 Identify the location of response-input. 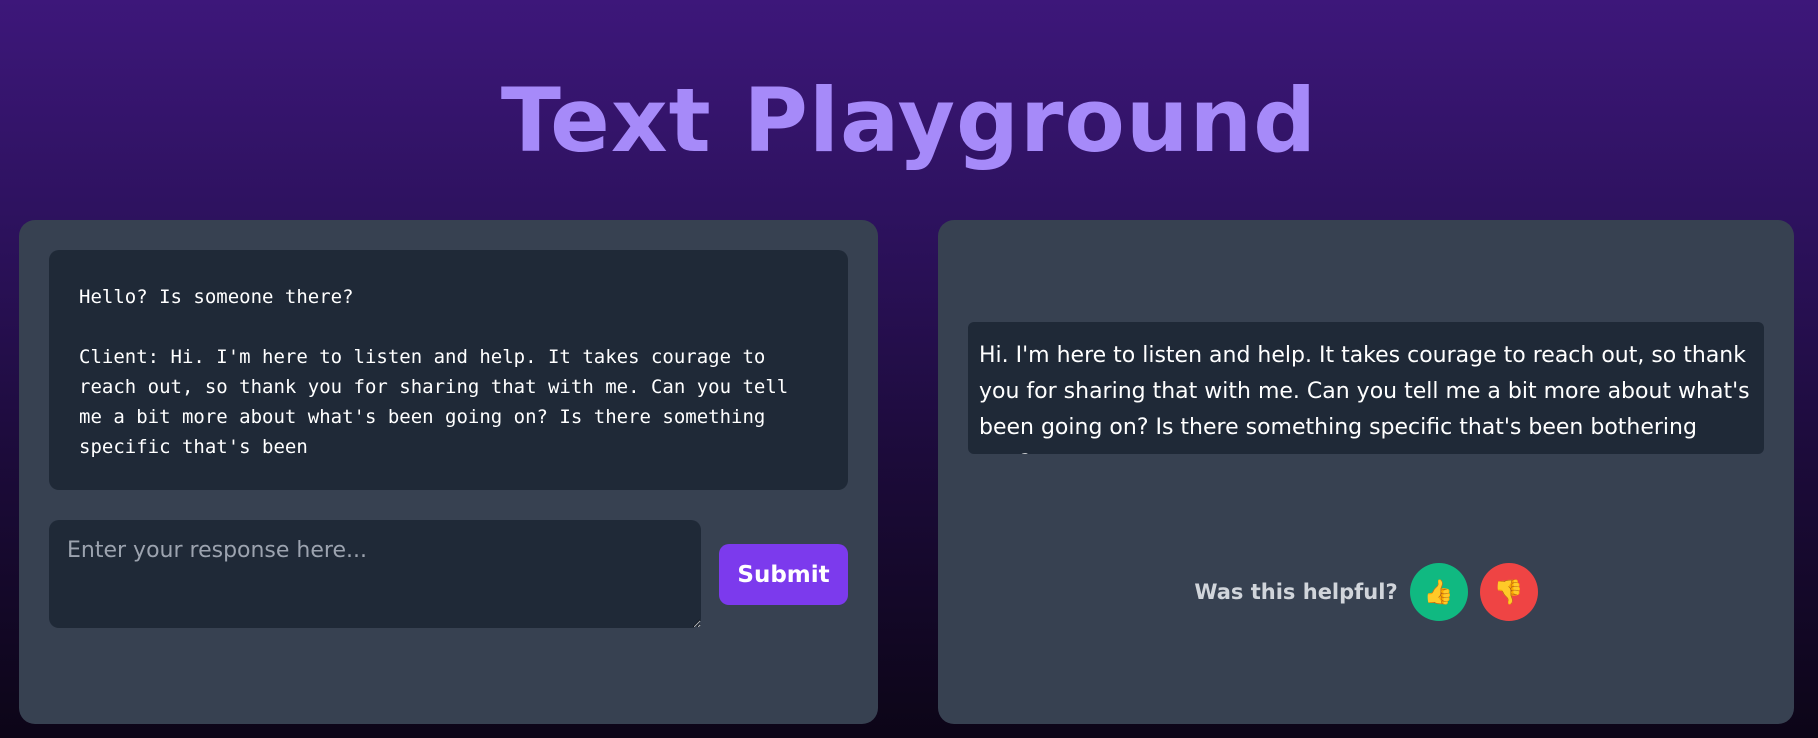
(375, 574).